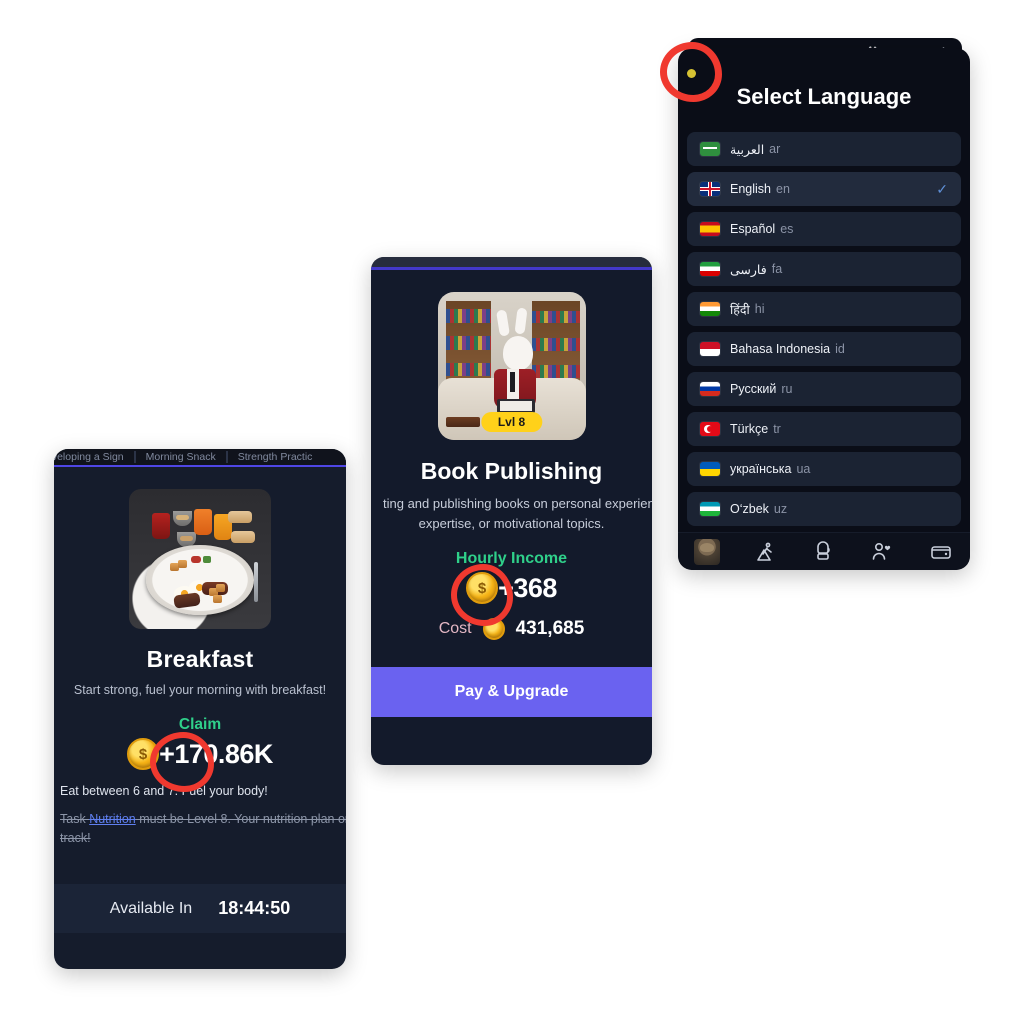 Image resolution: width=1024 pixels, height=1024 pixels. Describe the element at coordinates (824, 429) in the screenshot. I see `language-item-tr: Türkçe tr` at that location.